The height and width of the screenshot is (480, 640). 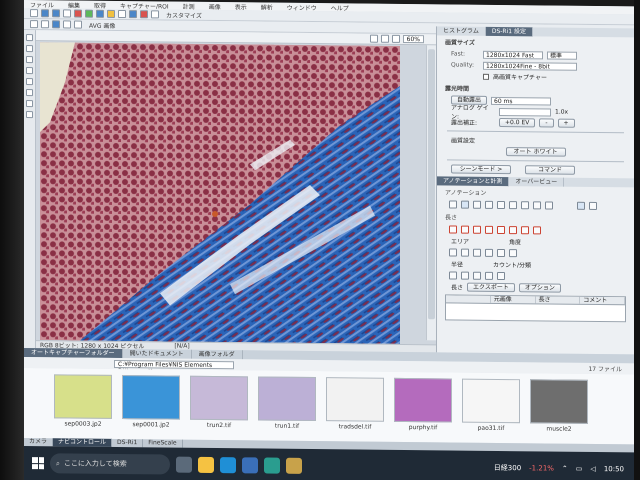 What do you see at coordinates (559, 411) in the screenshot?
I see `thumbnail-item: muscle2` at bounding box center [559, 411].